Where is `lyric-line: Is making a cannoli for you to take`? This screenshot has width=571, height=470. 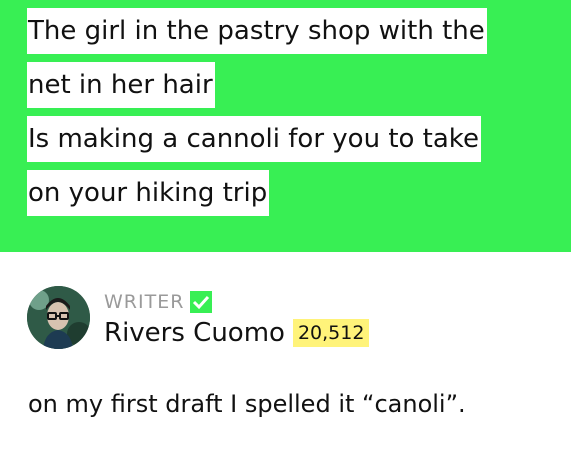
lyric-line: Is making a cannoli for you to take is located at coordinates (254, 139).